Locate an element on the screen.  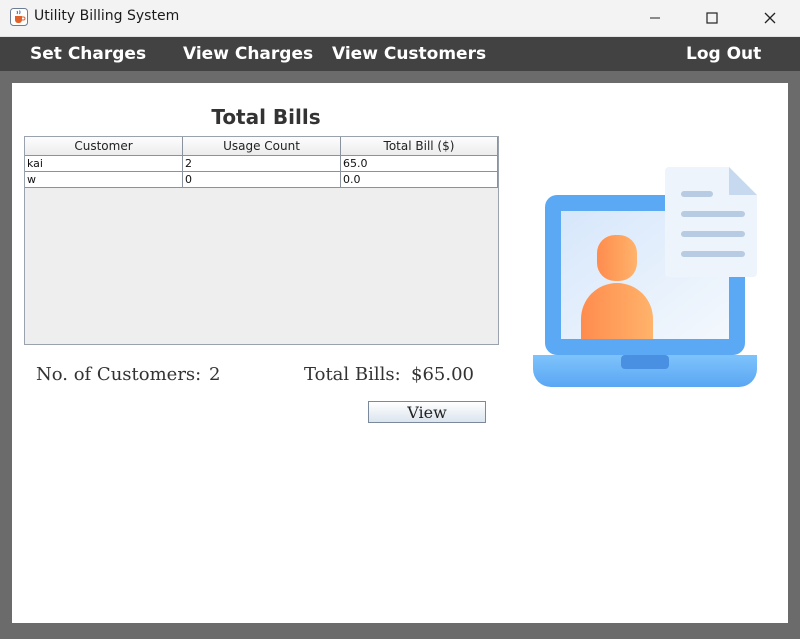
cell-customer: w is located at coordinates (104, 180).